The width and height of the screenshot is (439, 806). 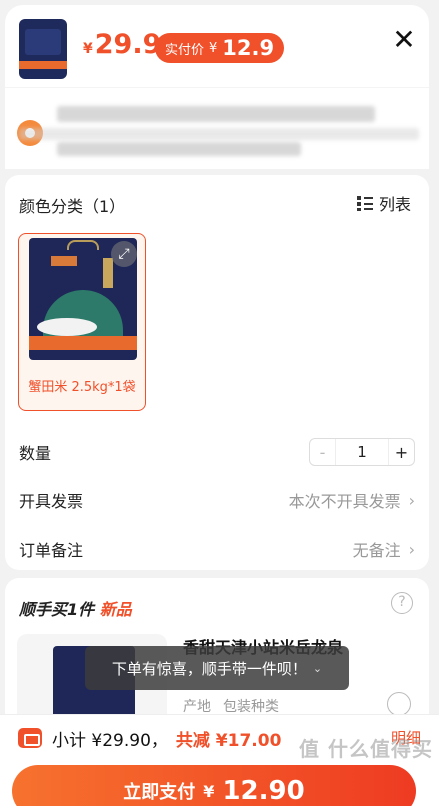 I want to click on price-header: ¥ 29.9 实付价 ¥ 12.9 ✕, so click(x=217, y=46).